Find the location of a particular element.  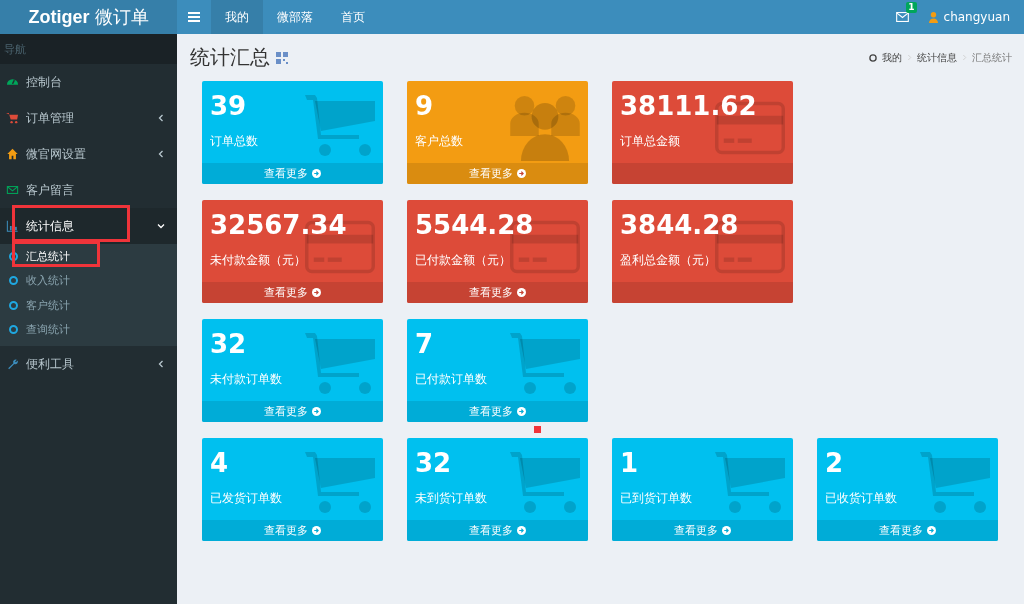

stat-value: 7 is located at coordinates (425, 344).